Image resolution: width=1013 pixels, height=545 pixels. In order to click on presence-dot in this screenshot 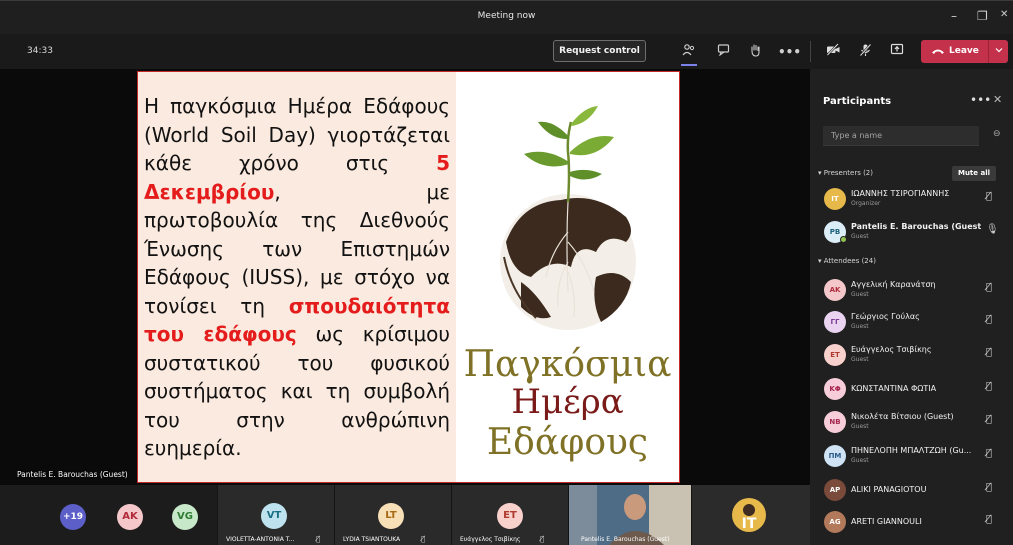, I will do `click(843, 239)`.